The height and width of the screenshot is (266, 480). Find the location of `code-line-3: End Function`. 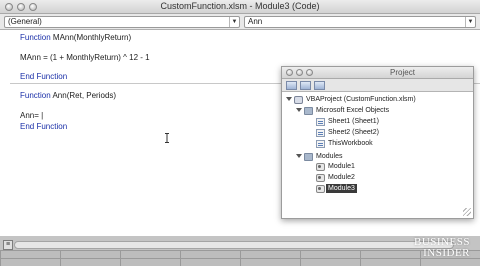

code-line-3: End Function is located at coordinates (44, 76).